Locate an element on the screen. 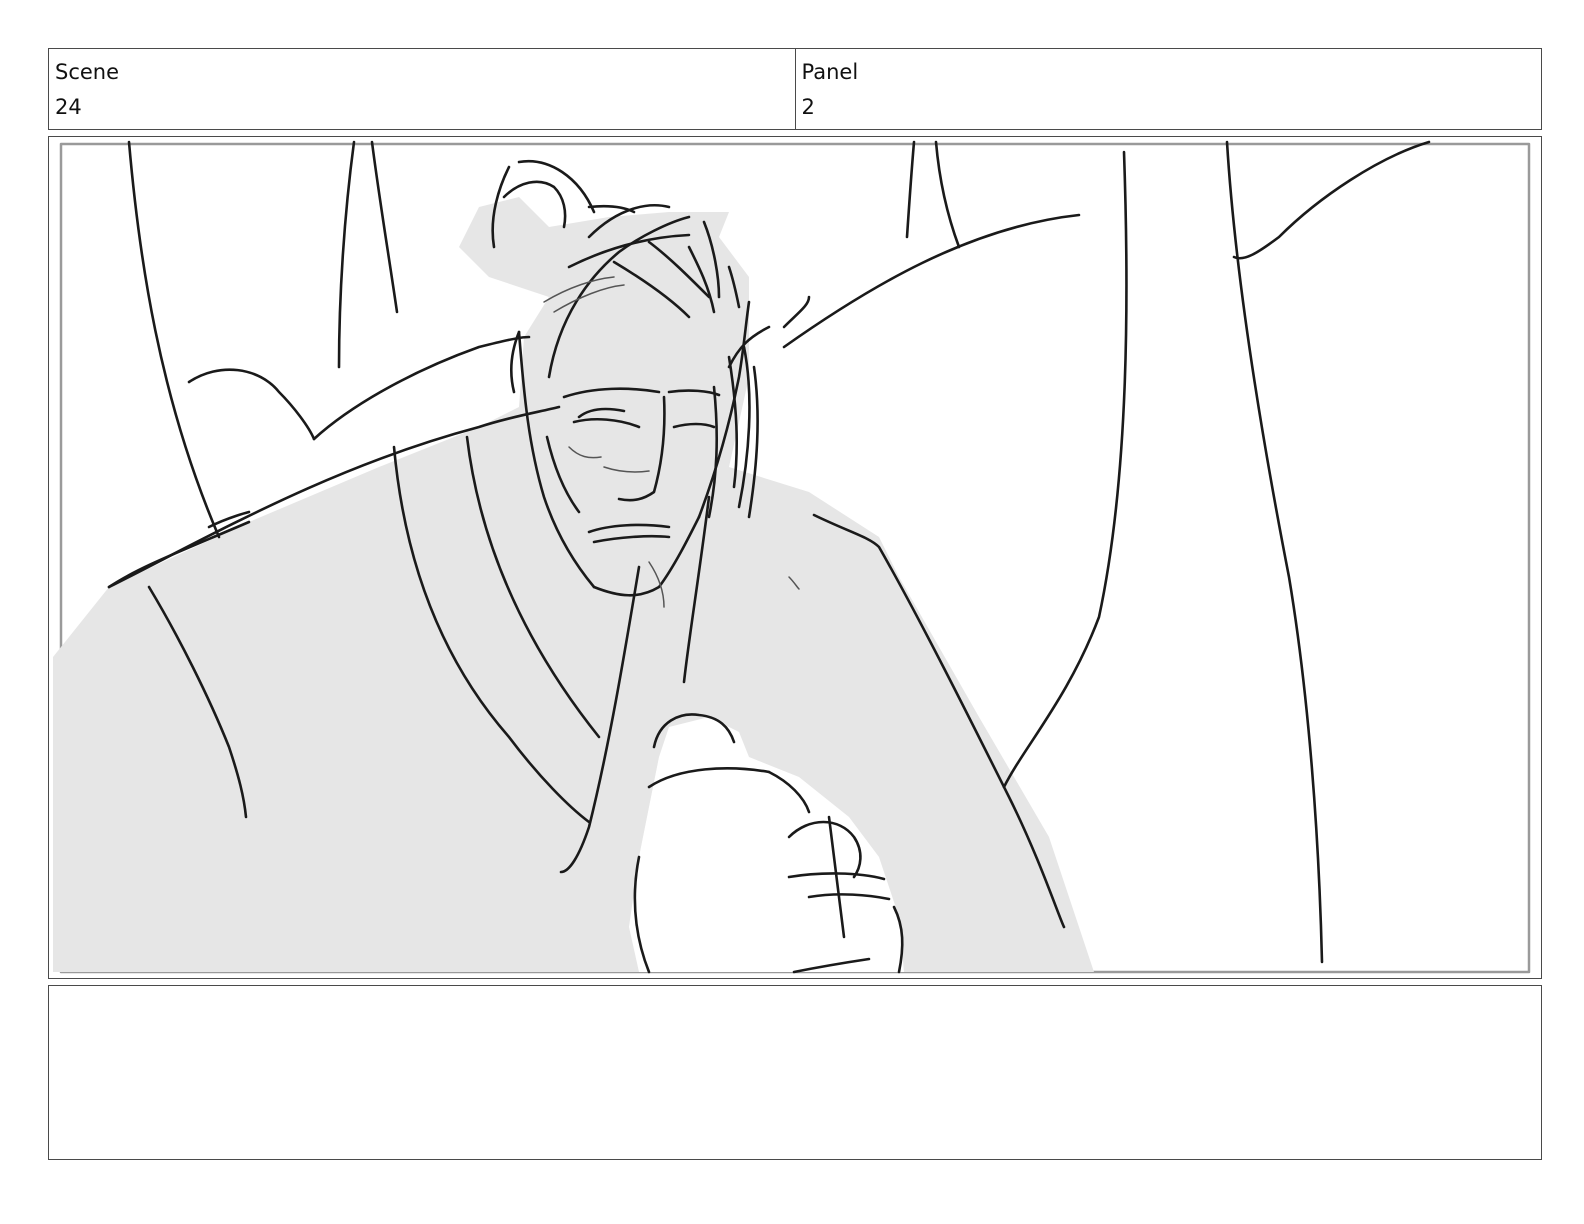 The height and width of the screenshot is (1224, 1584). scene-label: Scene is located at coordinates (87, 72).